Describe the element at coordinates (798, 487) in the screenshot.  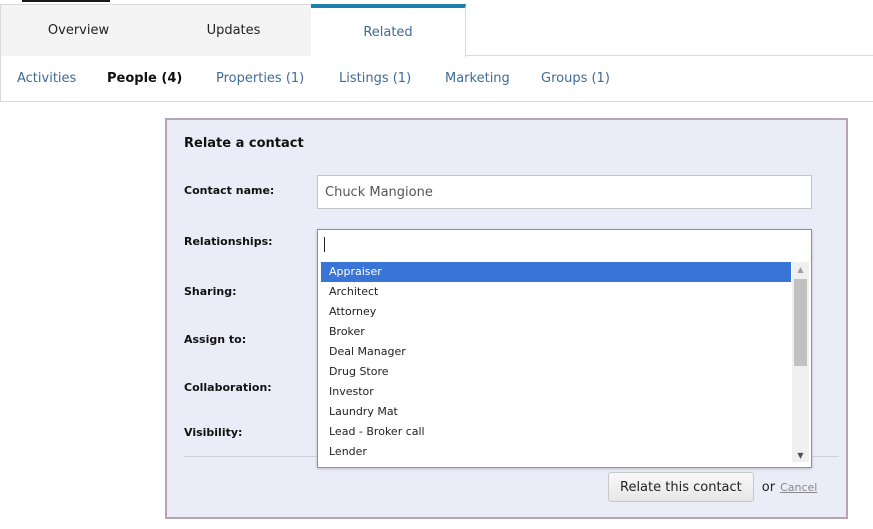
I see `cancel-link: Cancel` at that location.